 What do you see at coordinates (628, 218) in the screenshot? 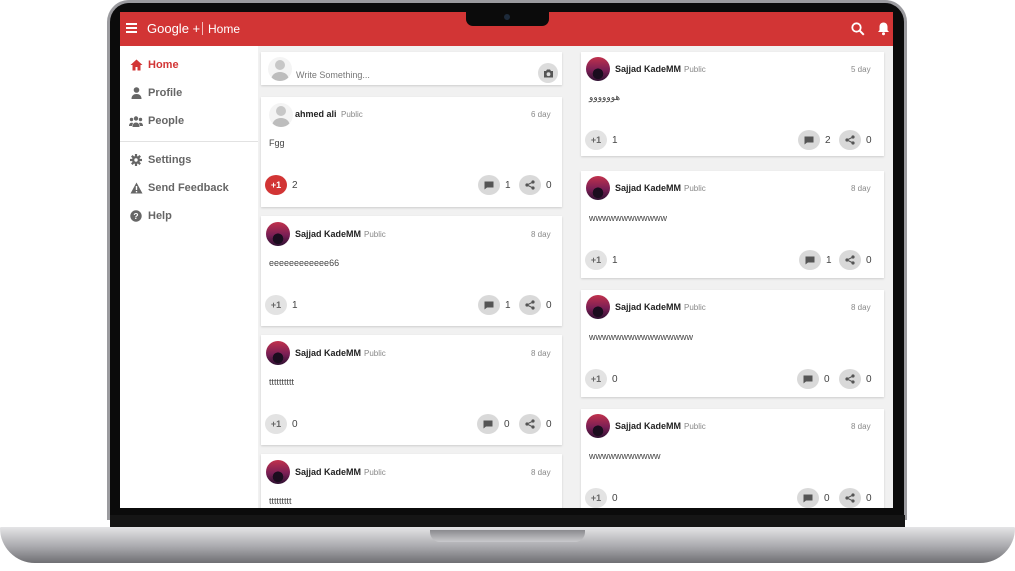
I see `post-text: wwwwwwwwwwww` at bounding box center [628, 218].